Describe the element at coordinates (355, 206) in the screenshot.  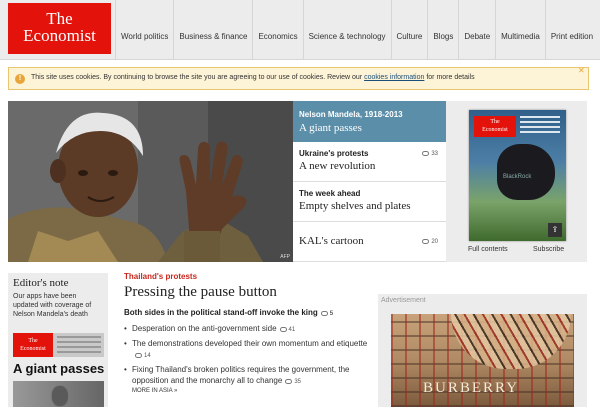
I see `story-headline: Empty shelves and plates` at that location.